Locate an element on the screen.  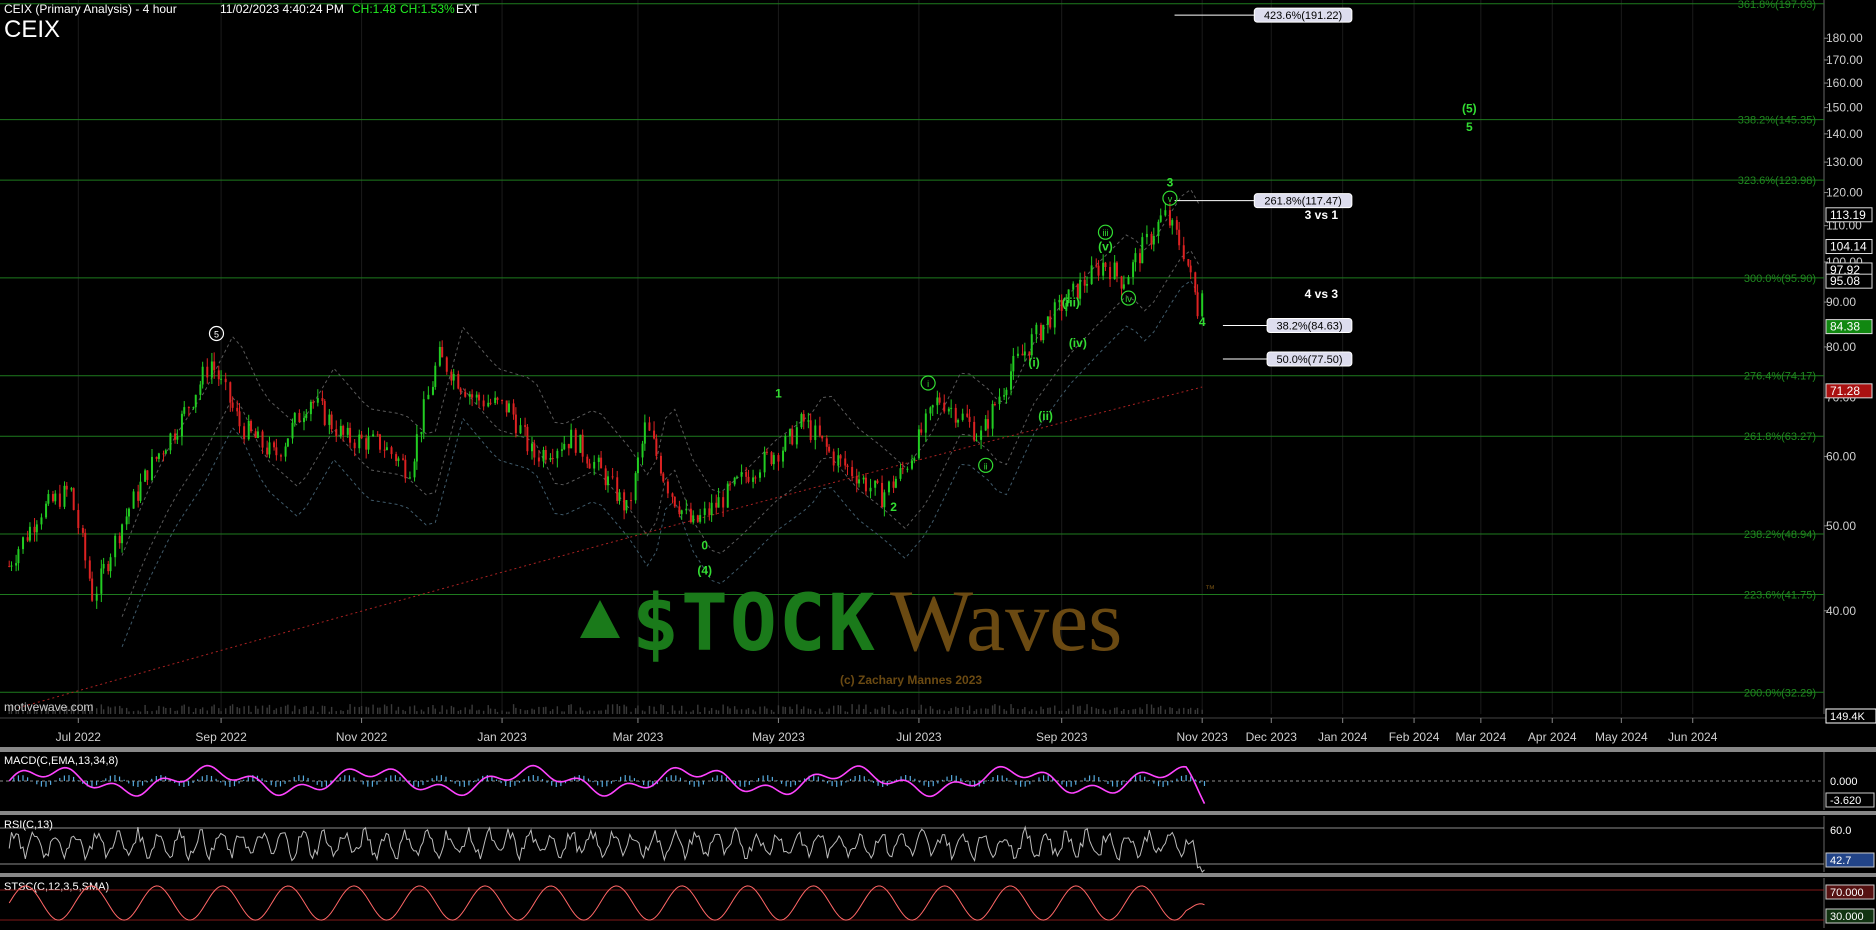
date-tick-label: Jan 2024 is located at coordinates (1343, 737).